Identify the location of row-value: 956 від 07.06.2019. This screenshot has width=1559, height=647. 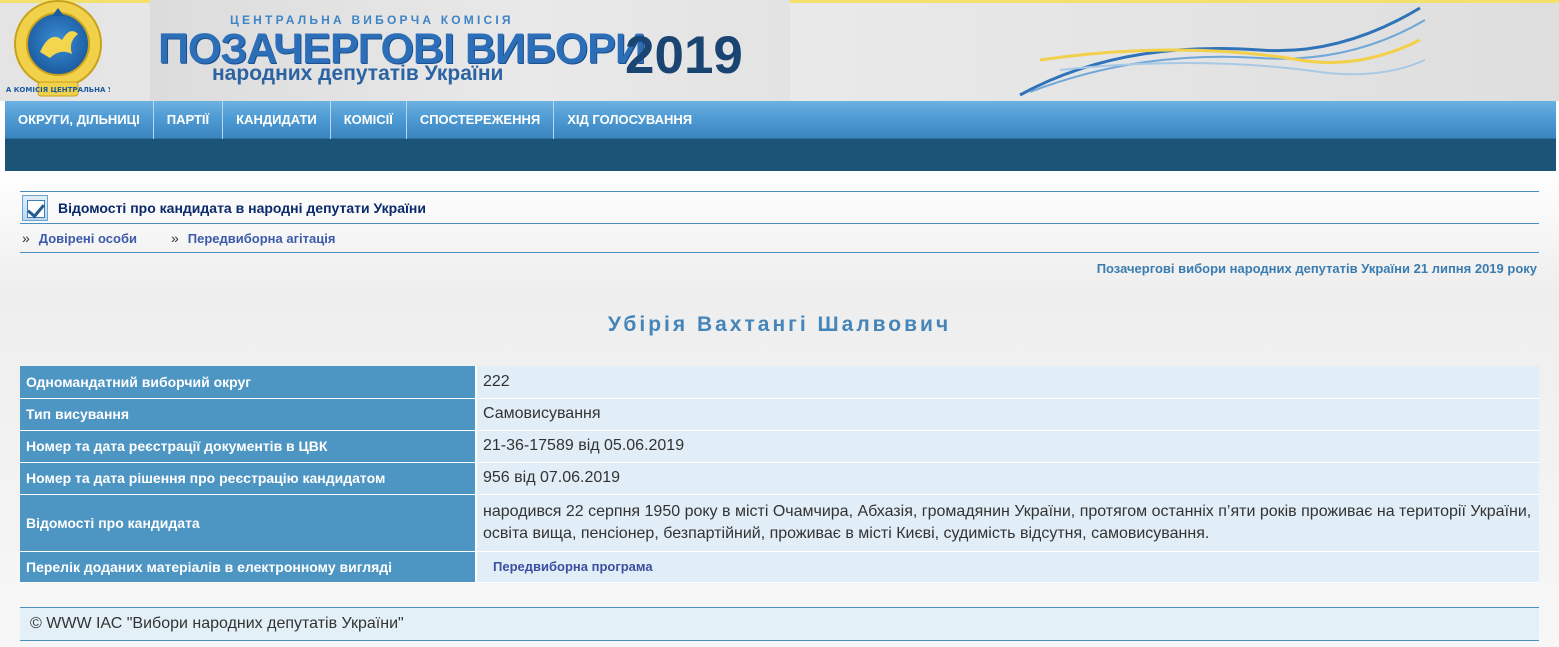
(1007, 478).